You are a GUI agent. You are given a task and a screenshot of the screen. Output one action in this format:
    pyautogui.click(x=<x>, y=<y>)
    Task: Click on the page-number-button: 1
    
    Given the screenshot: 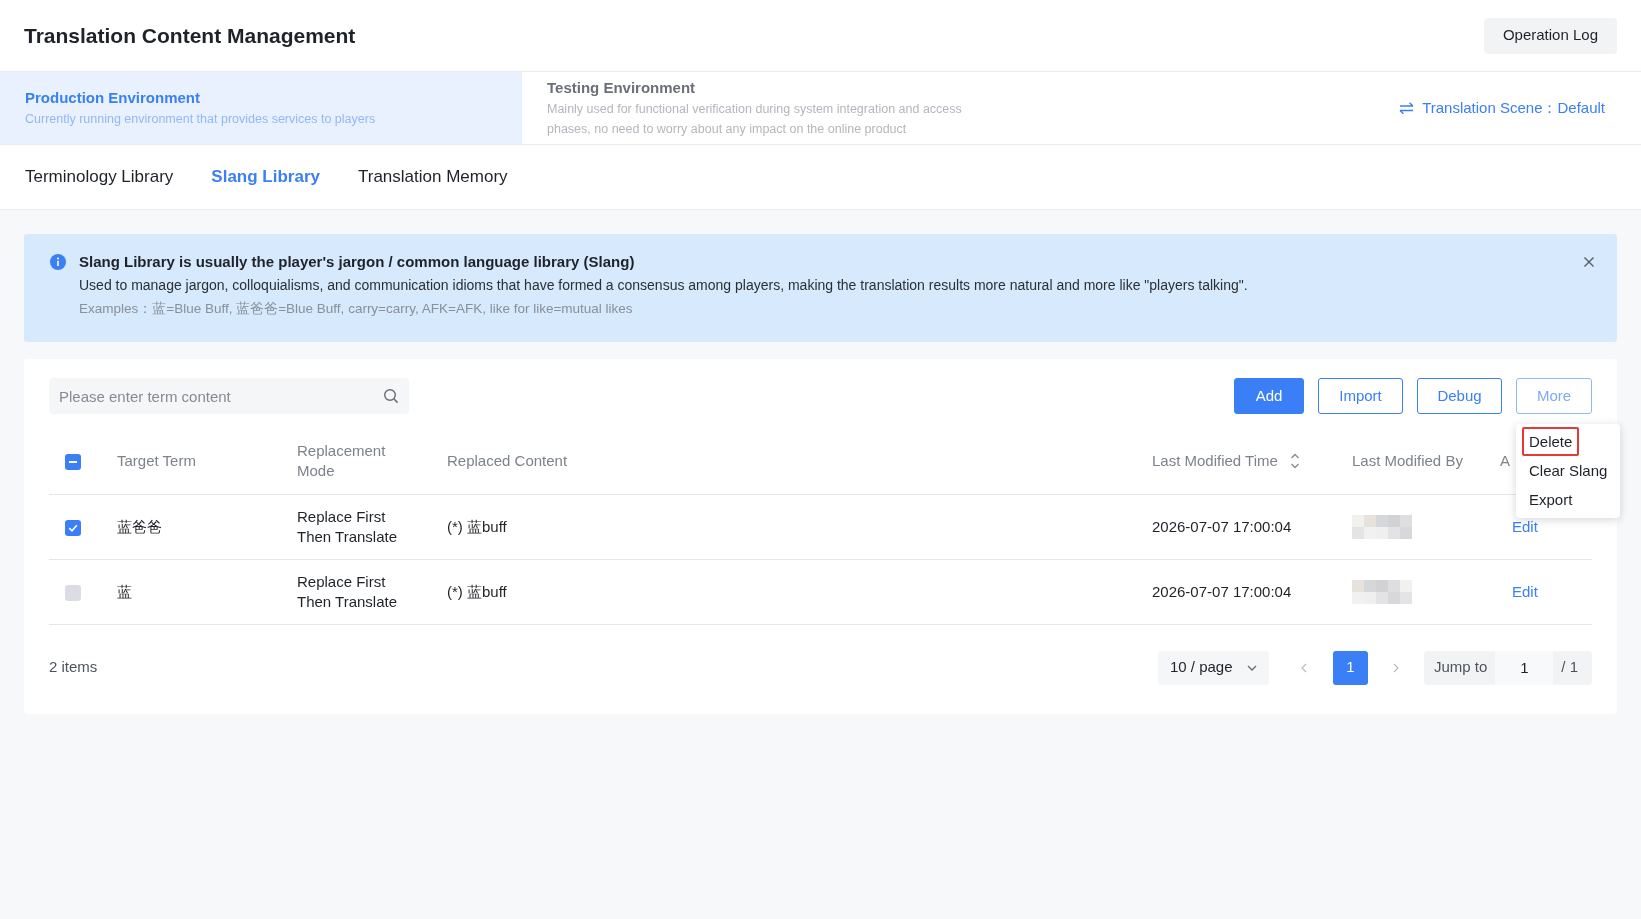 What is the action you would take?
    pyautogui.click(x=1350, y=667)
    